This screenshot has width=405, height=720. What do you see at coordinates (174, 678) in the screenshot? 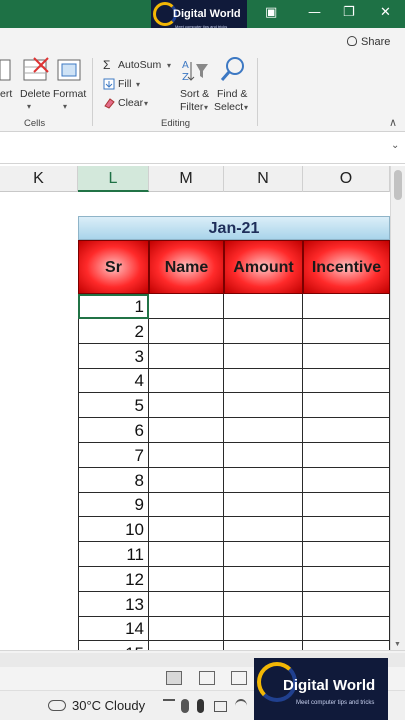
I see `normal-view-icon` at bounding box center [174, 678].